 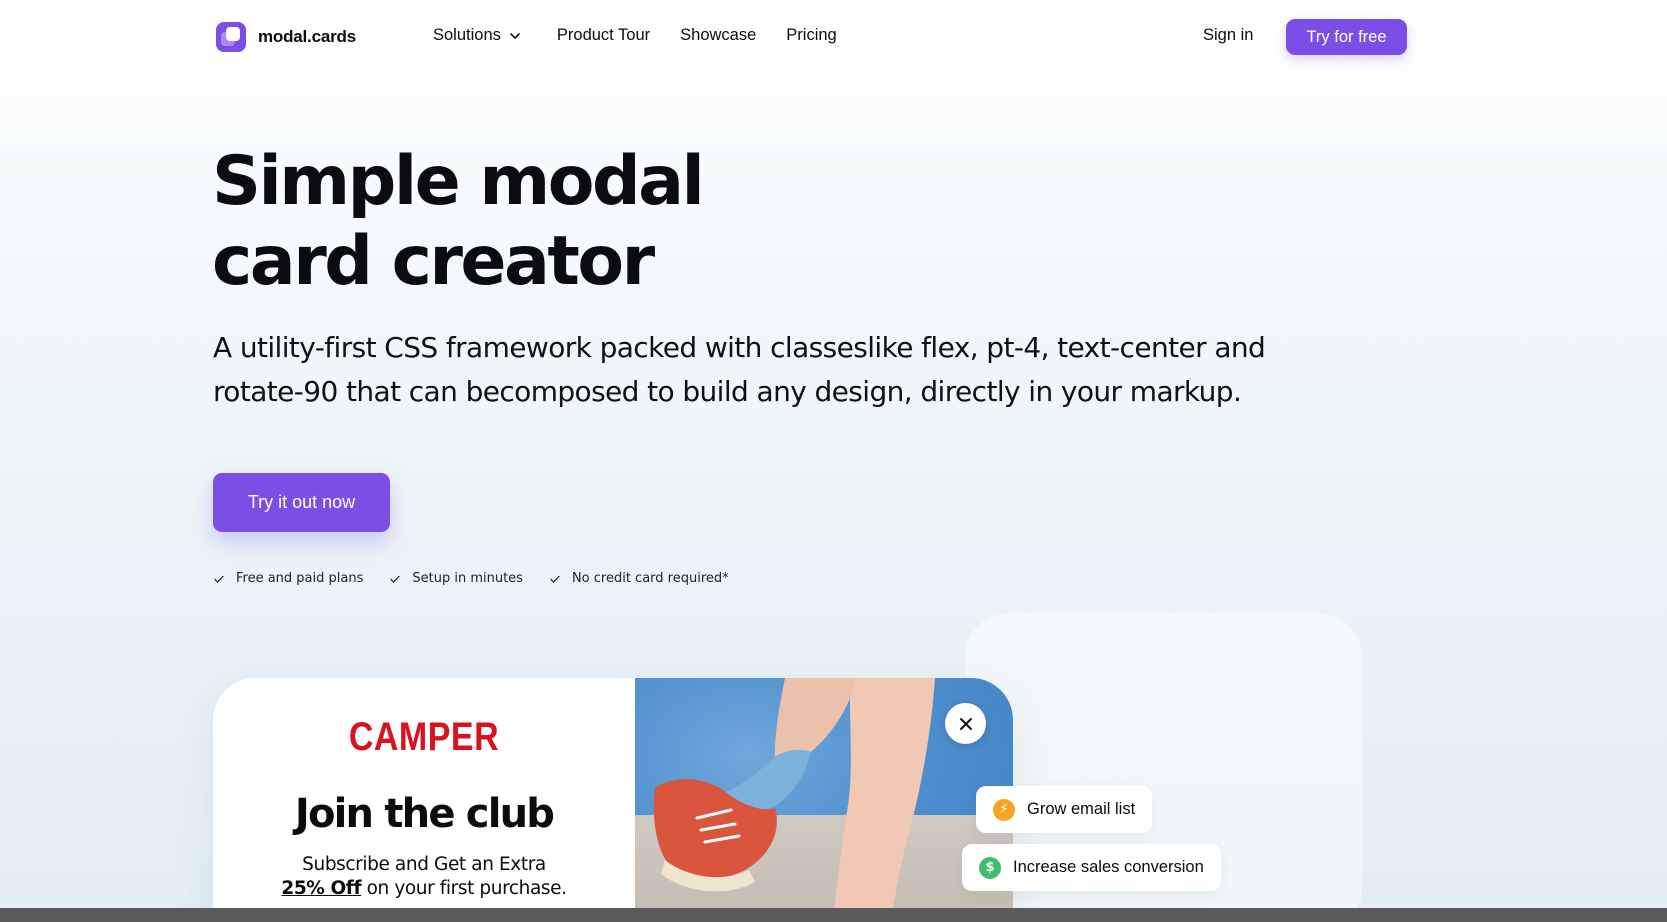 I want to click on hero-title: Simple modal card creator, so click(x=572, y=222).